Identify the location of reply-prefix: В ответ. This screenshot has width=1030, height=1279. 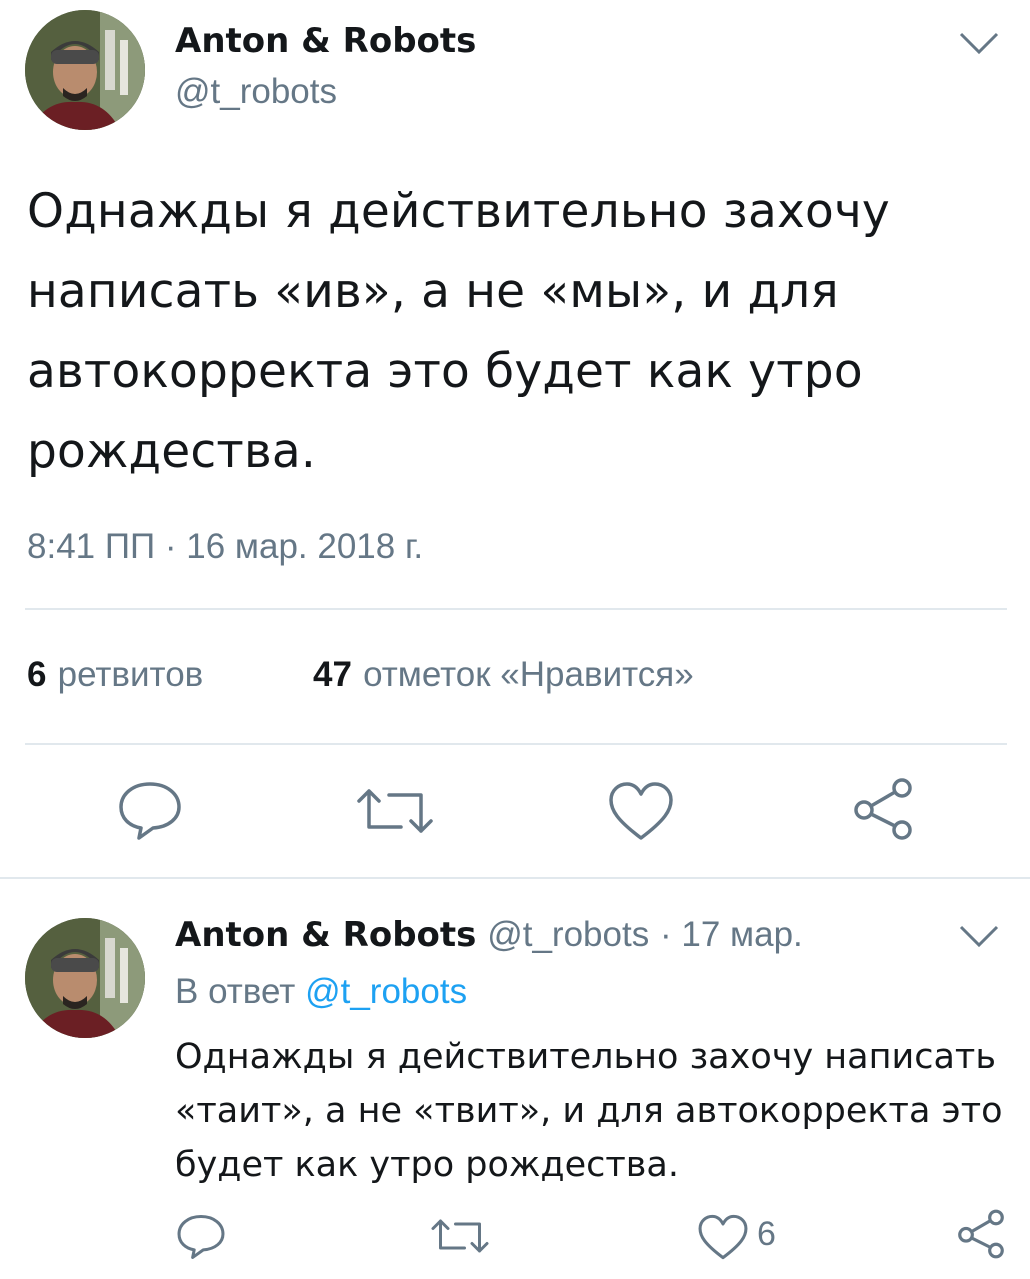
(235, 991).